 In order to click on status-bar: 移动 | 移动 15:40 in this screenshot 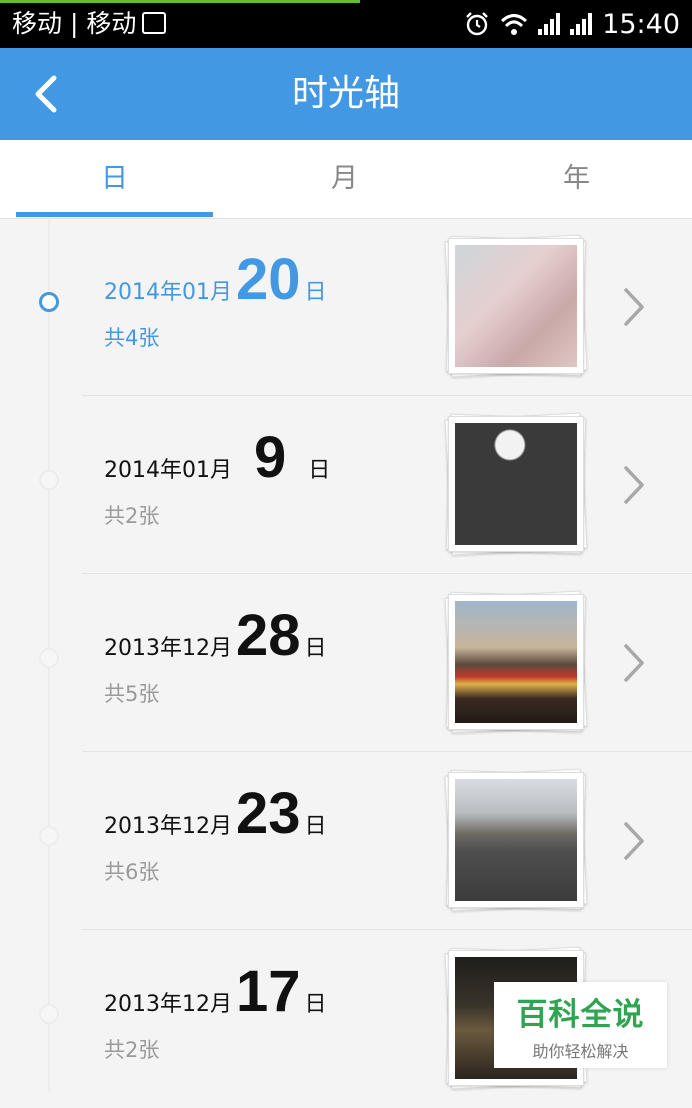, I will do `click(346, 24)`.